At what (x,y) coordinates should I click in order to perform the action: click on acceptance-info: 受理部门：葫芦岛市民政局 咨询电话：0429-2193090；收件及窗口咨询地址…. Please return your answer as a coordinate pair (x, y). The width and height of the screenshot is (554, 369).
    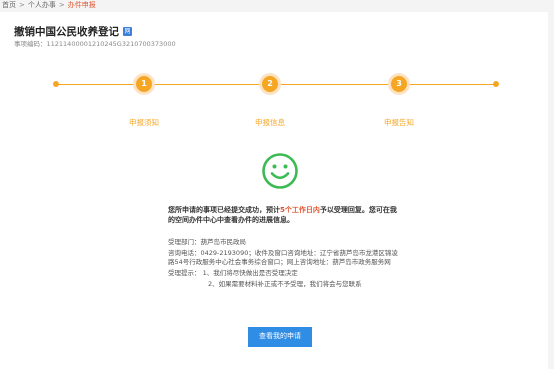
    Looking at the image, I should click on (283, 264).